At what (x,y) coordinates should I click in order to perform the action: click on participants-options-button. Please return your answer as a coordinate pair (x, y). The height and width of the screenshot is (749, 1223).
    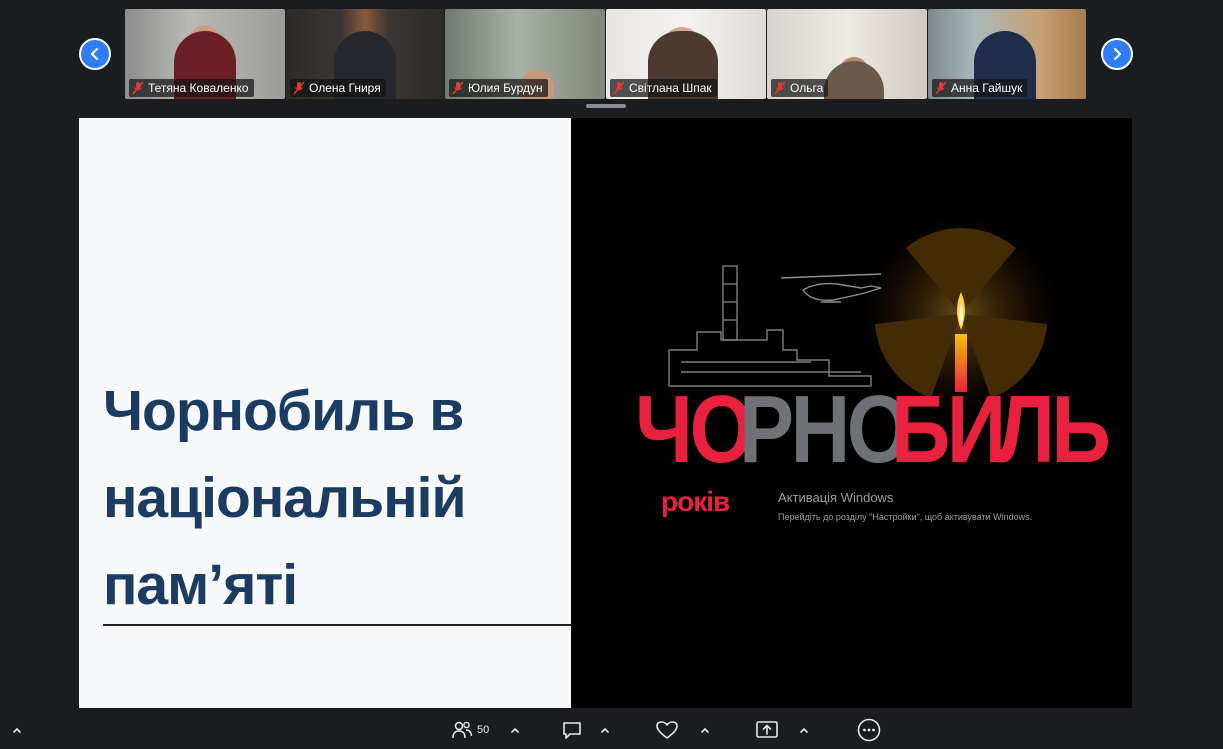
    Looking at the image, I should click on (515, 730).